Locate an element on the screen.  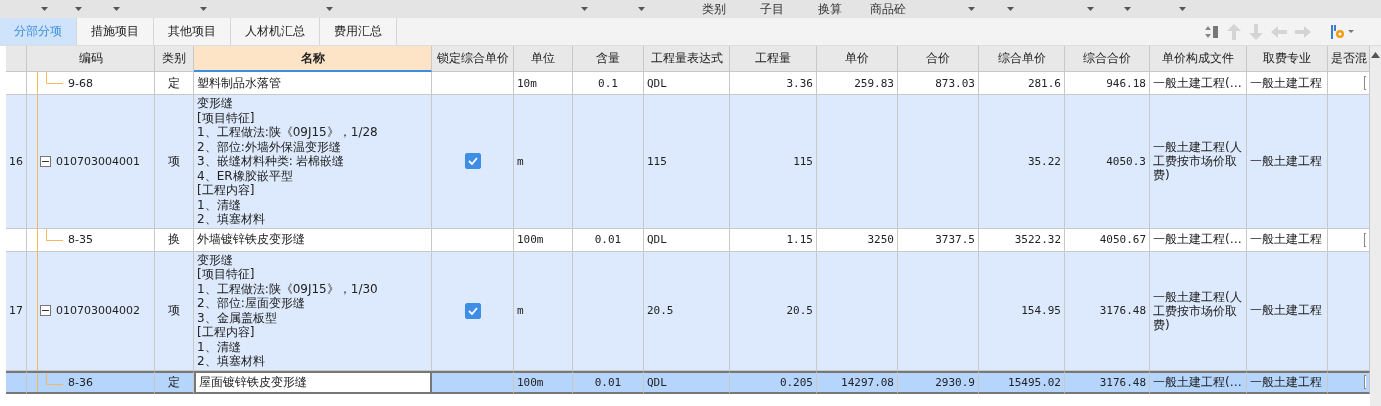
row-header: 16 is located at coordinates (16, 162).